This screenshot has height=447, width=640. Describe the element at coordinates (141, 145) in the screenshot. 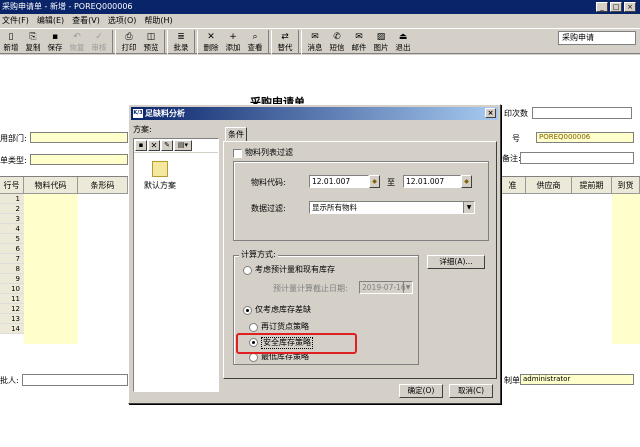

I see `save-scheme-icon: ▪` at that location.